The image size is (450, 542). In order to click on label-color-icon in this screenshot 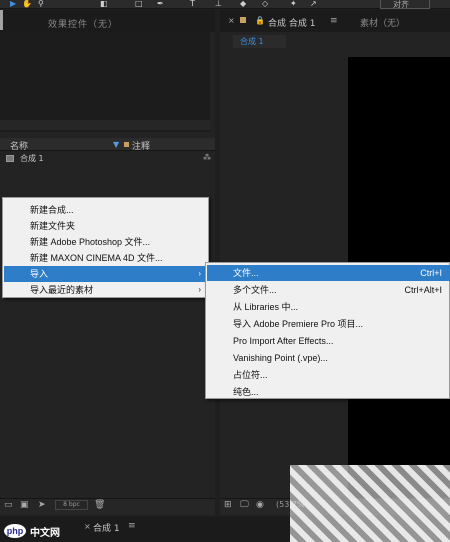, I will do `click(126, 144)`.